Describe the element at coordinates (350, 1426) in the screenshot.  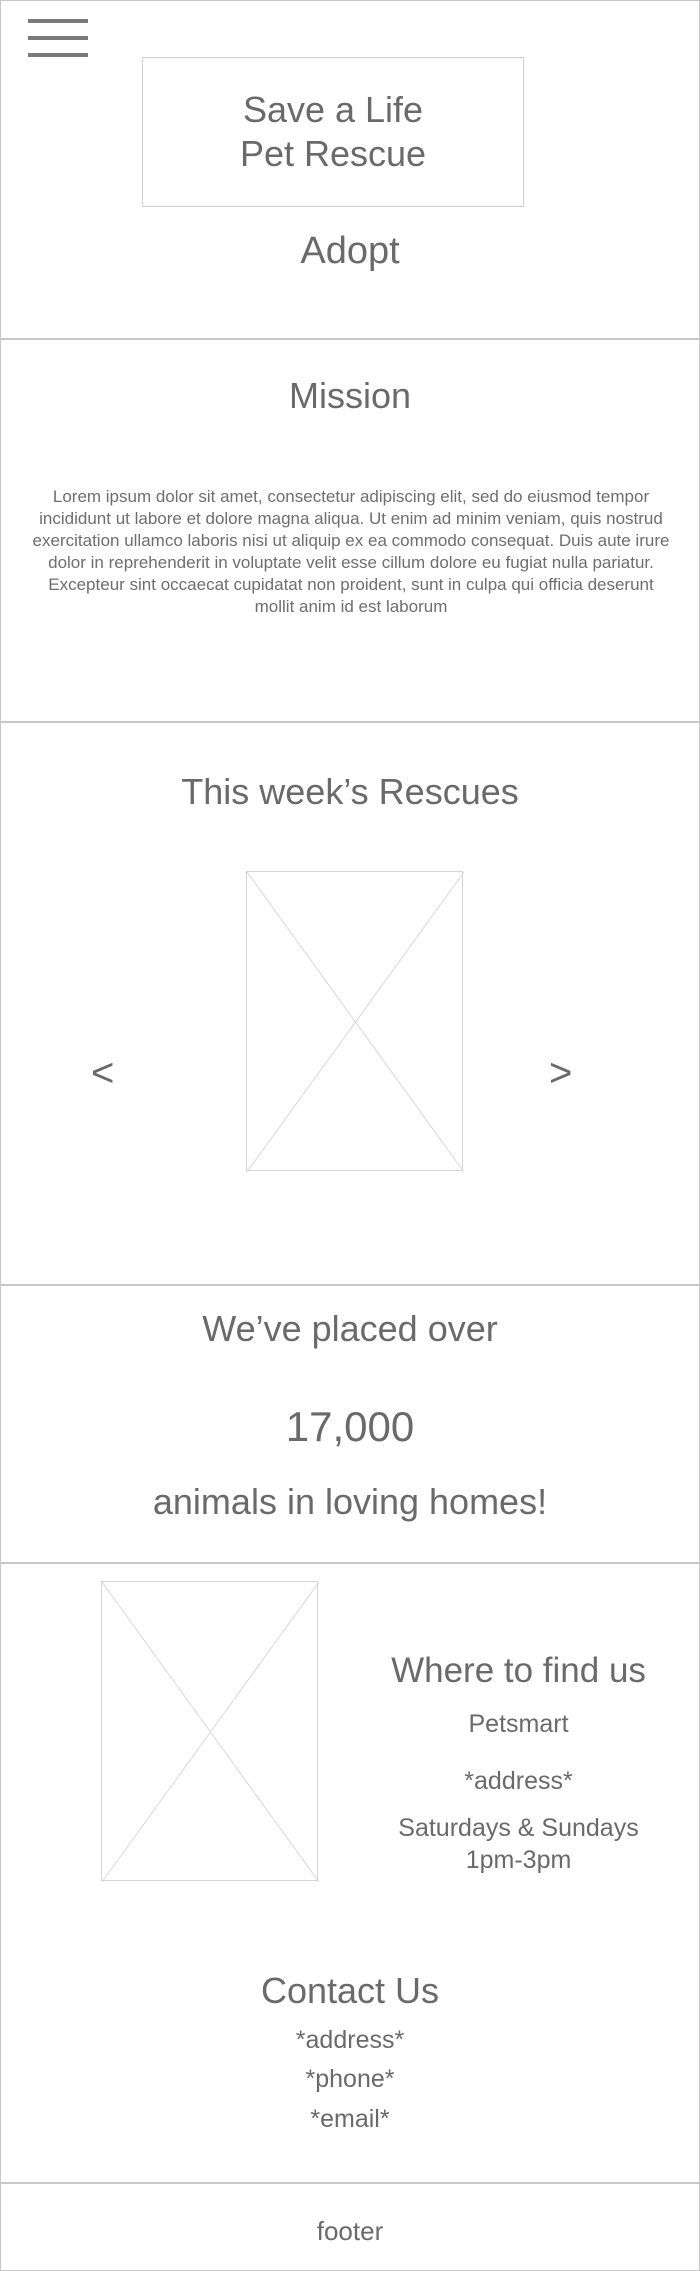
I see `stats-count: 17,000` at that location.